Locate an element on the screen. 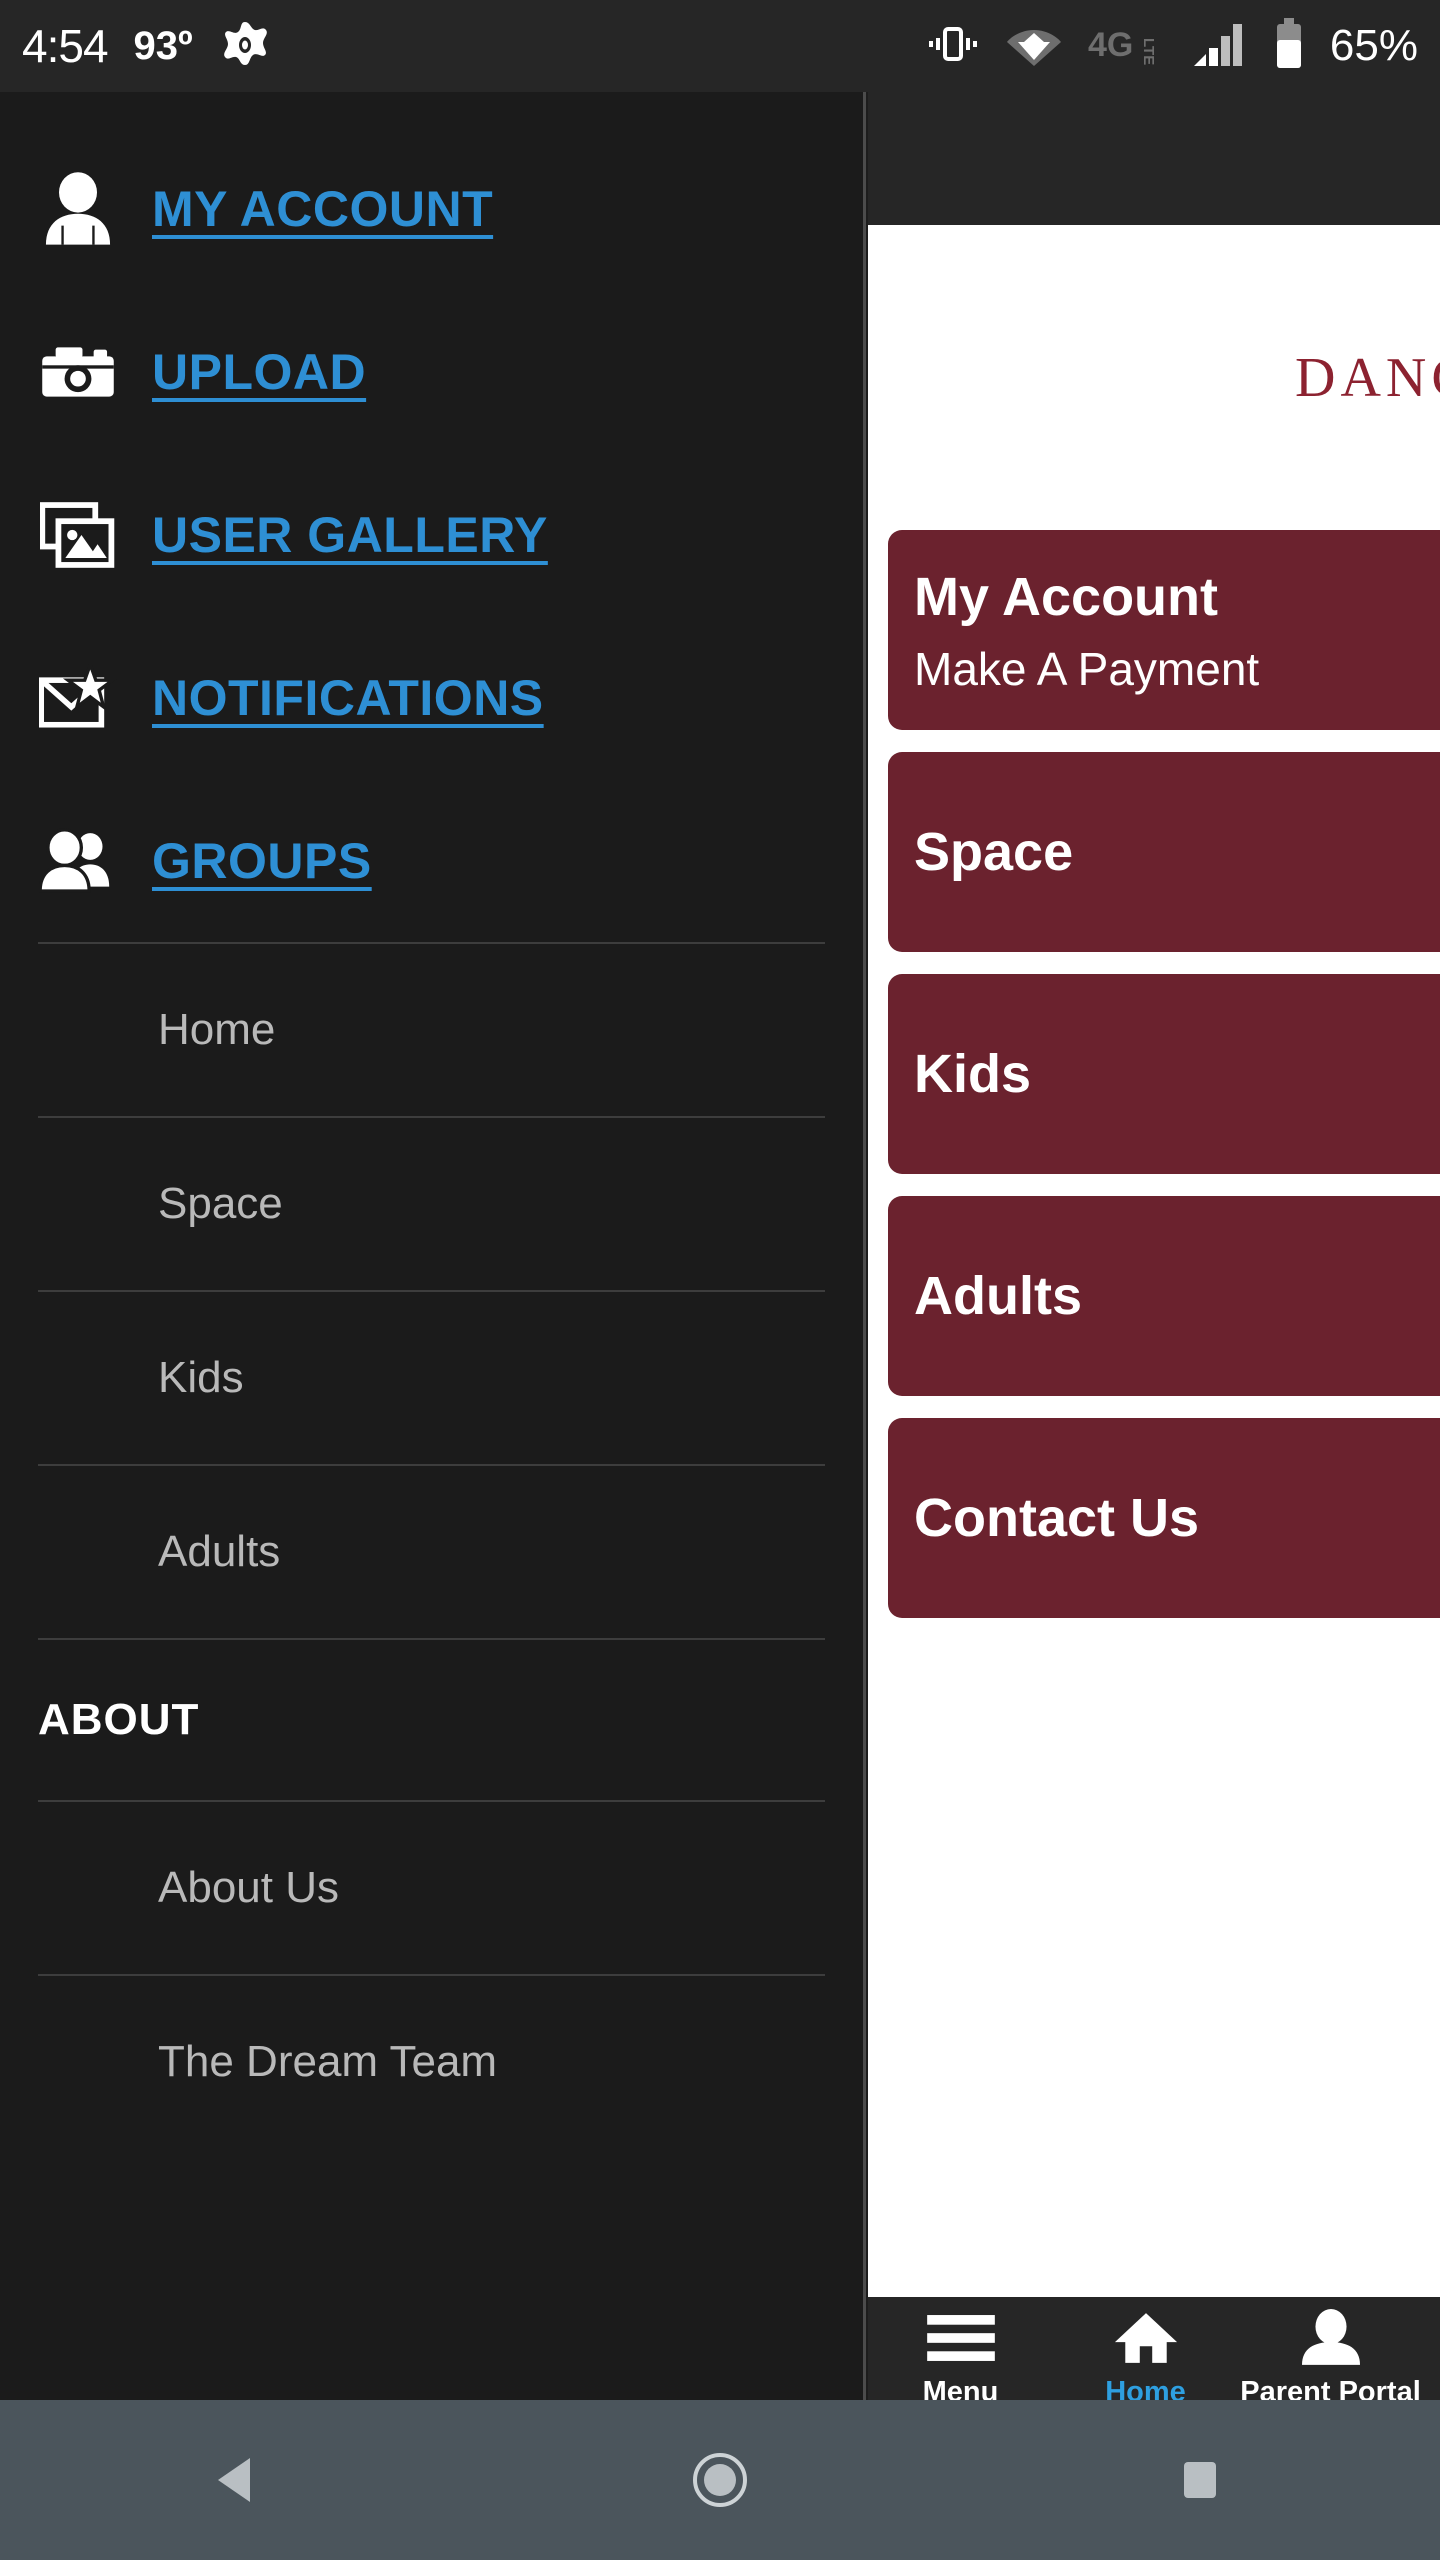  drawer-link-upload: UPLOAD is located at coordinates (431, 371).